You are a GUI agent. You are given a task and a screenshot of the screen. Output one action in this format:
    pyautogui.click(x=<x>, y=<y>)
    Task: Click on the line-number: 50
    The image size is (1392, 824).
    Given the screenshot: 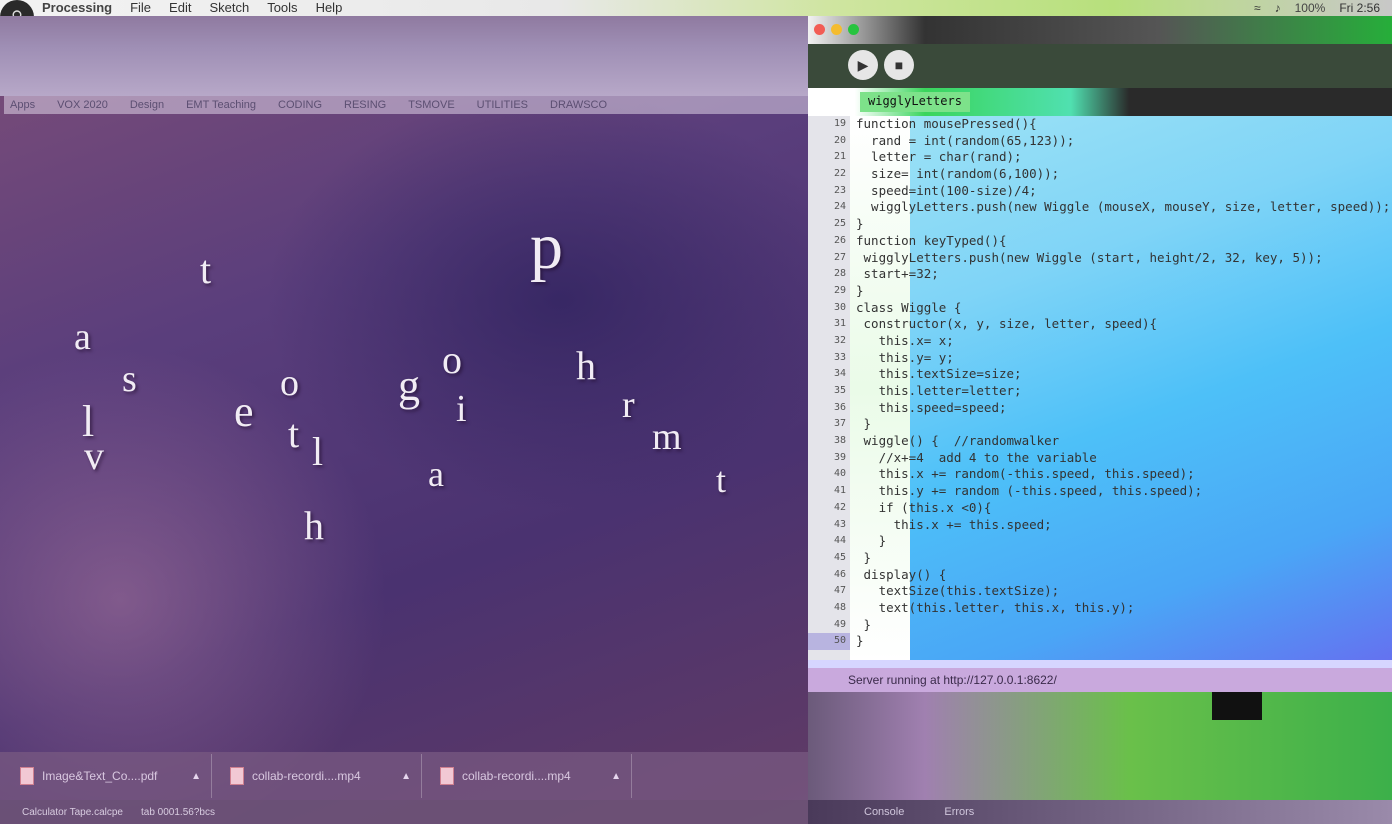 What is the action you would take?
    pyautogui.click(x=829, y=641)
    